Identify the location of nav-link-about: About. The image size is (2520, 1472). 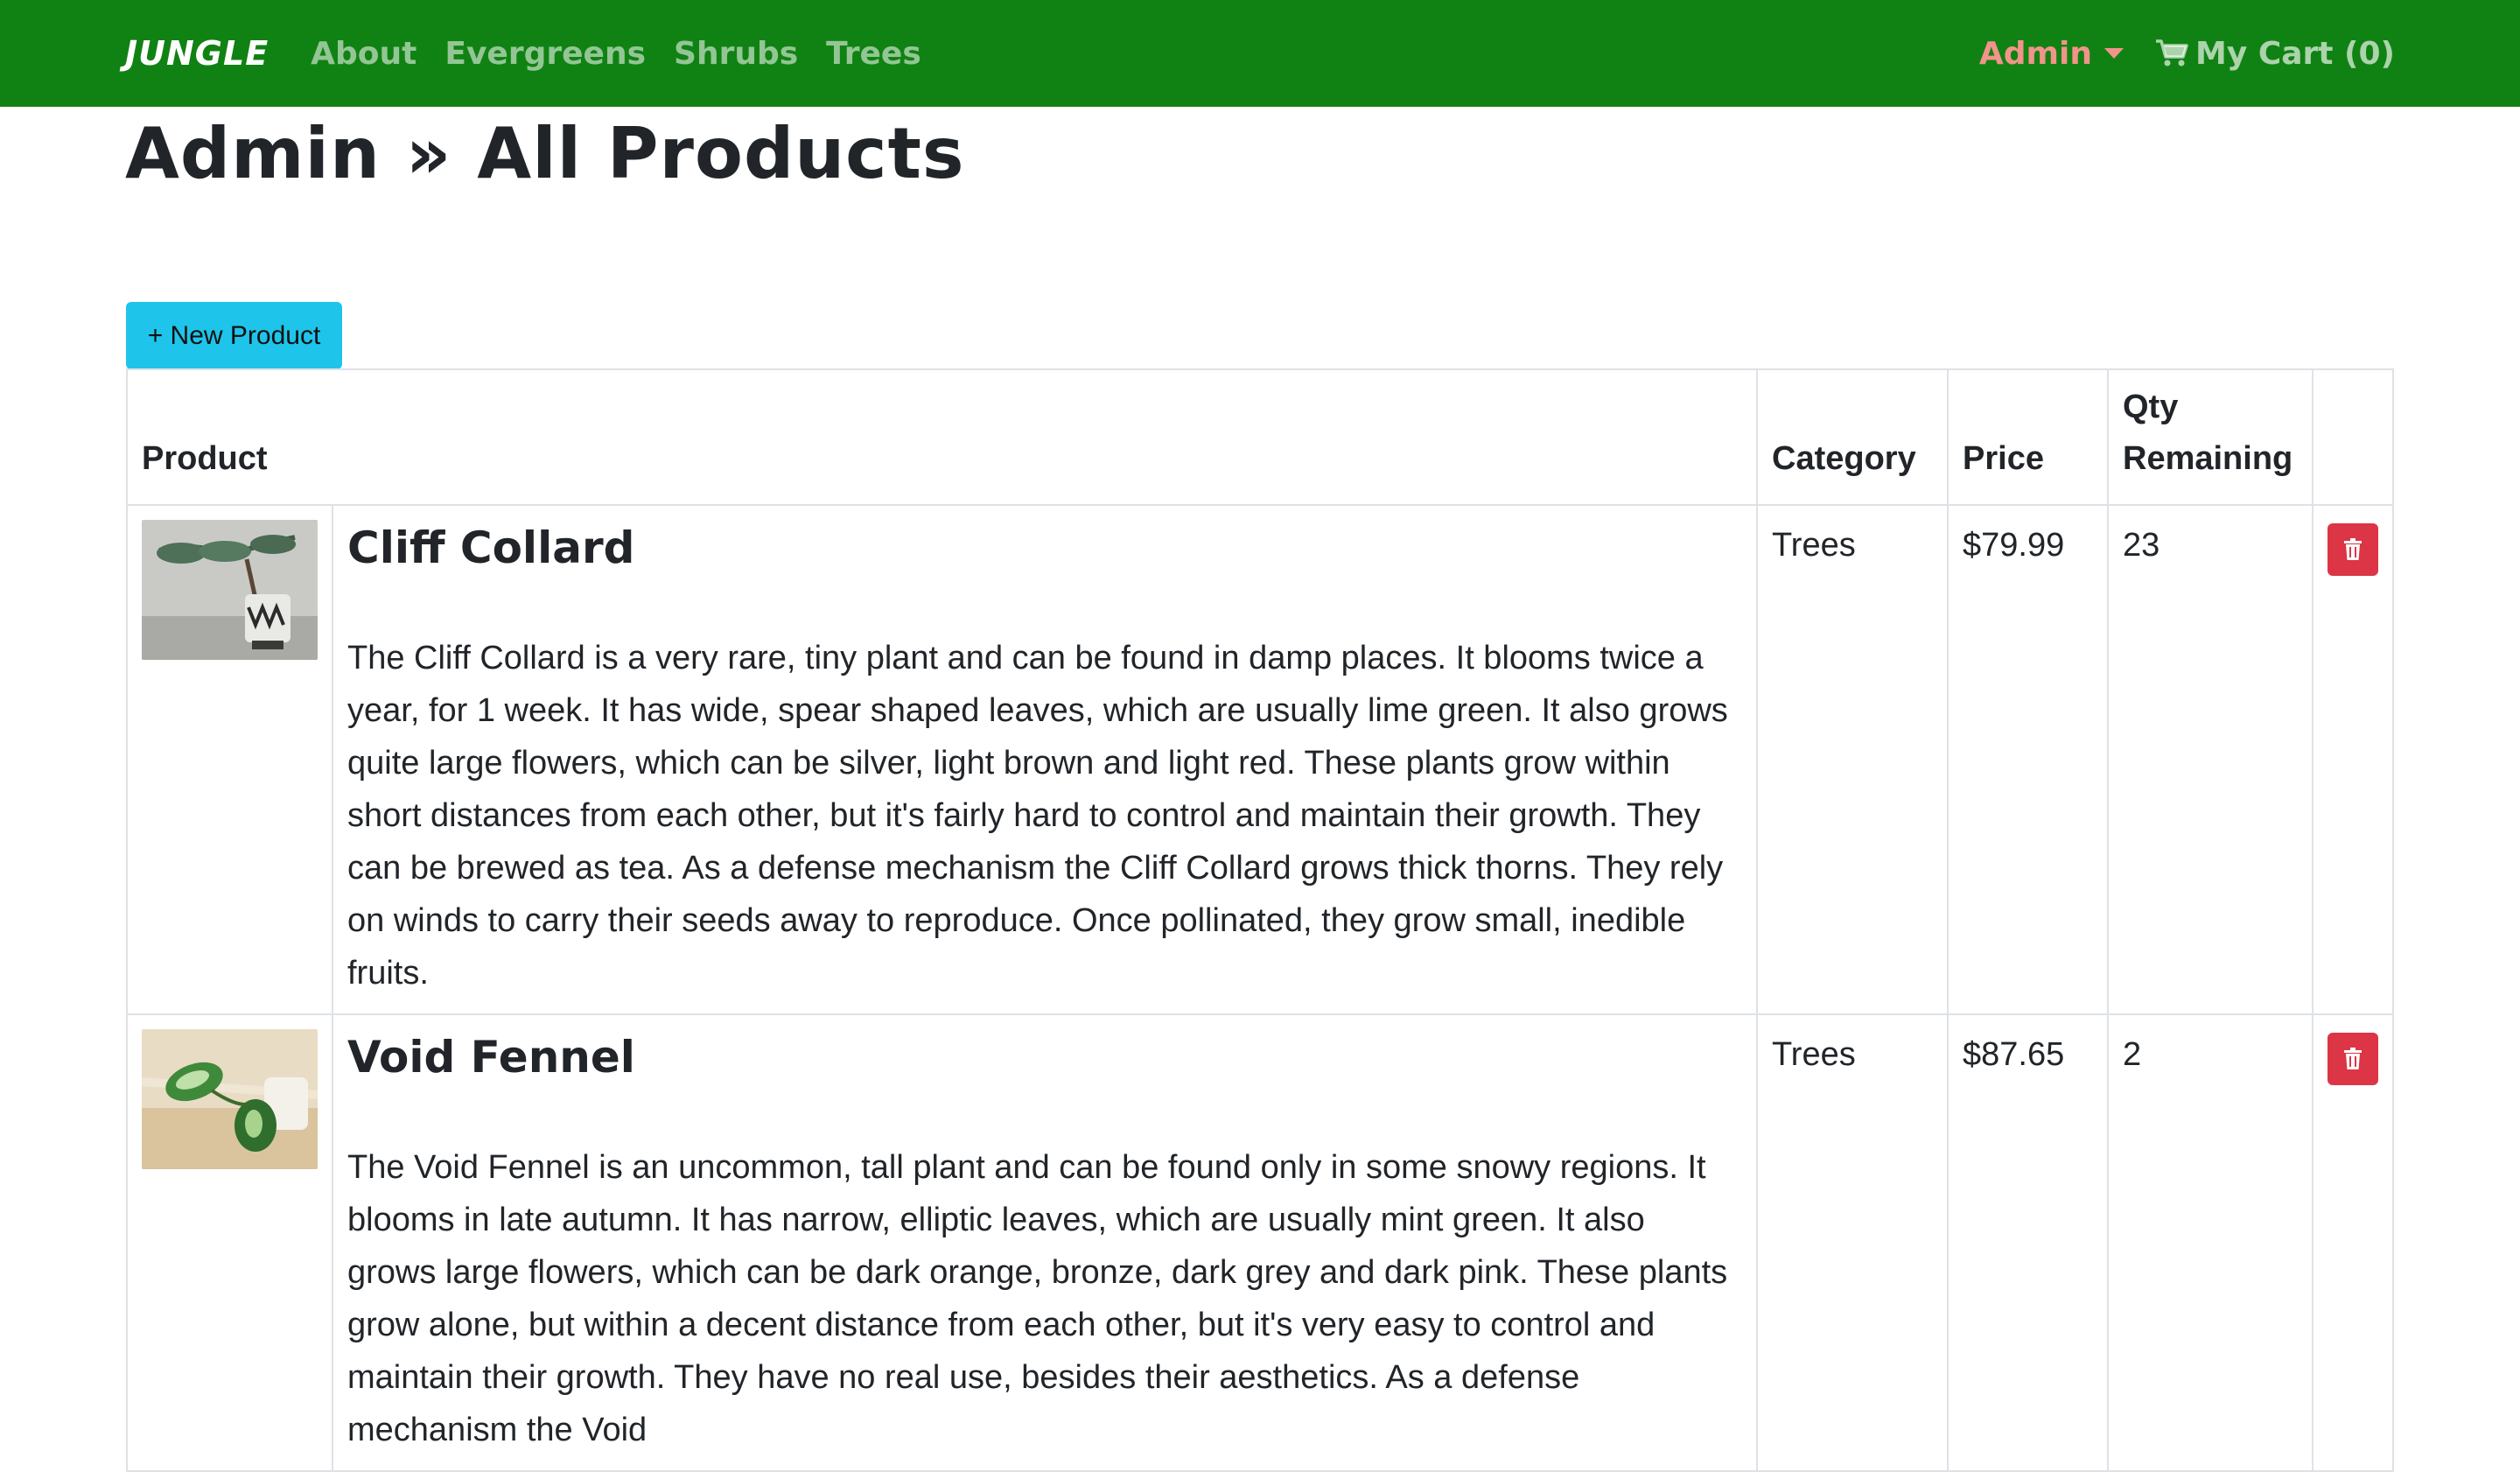
(363, 54).